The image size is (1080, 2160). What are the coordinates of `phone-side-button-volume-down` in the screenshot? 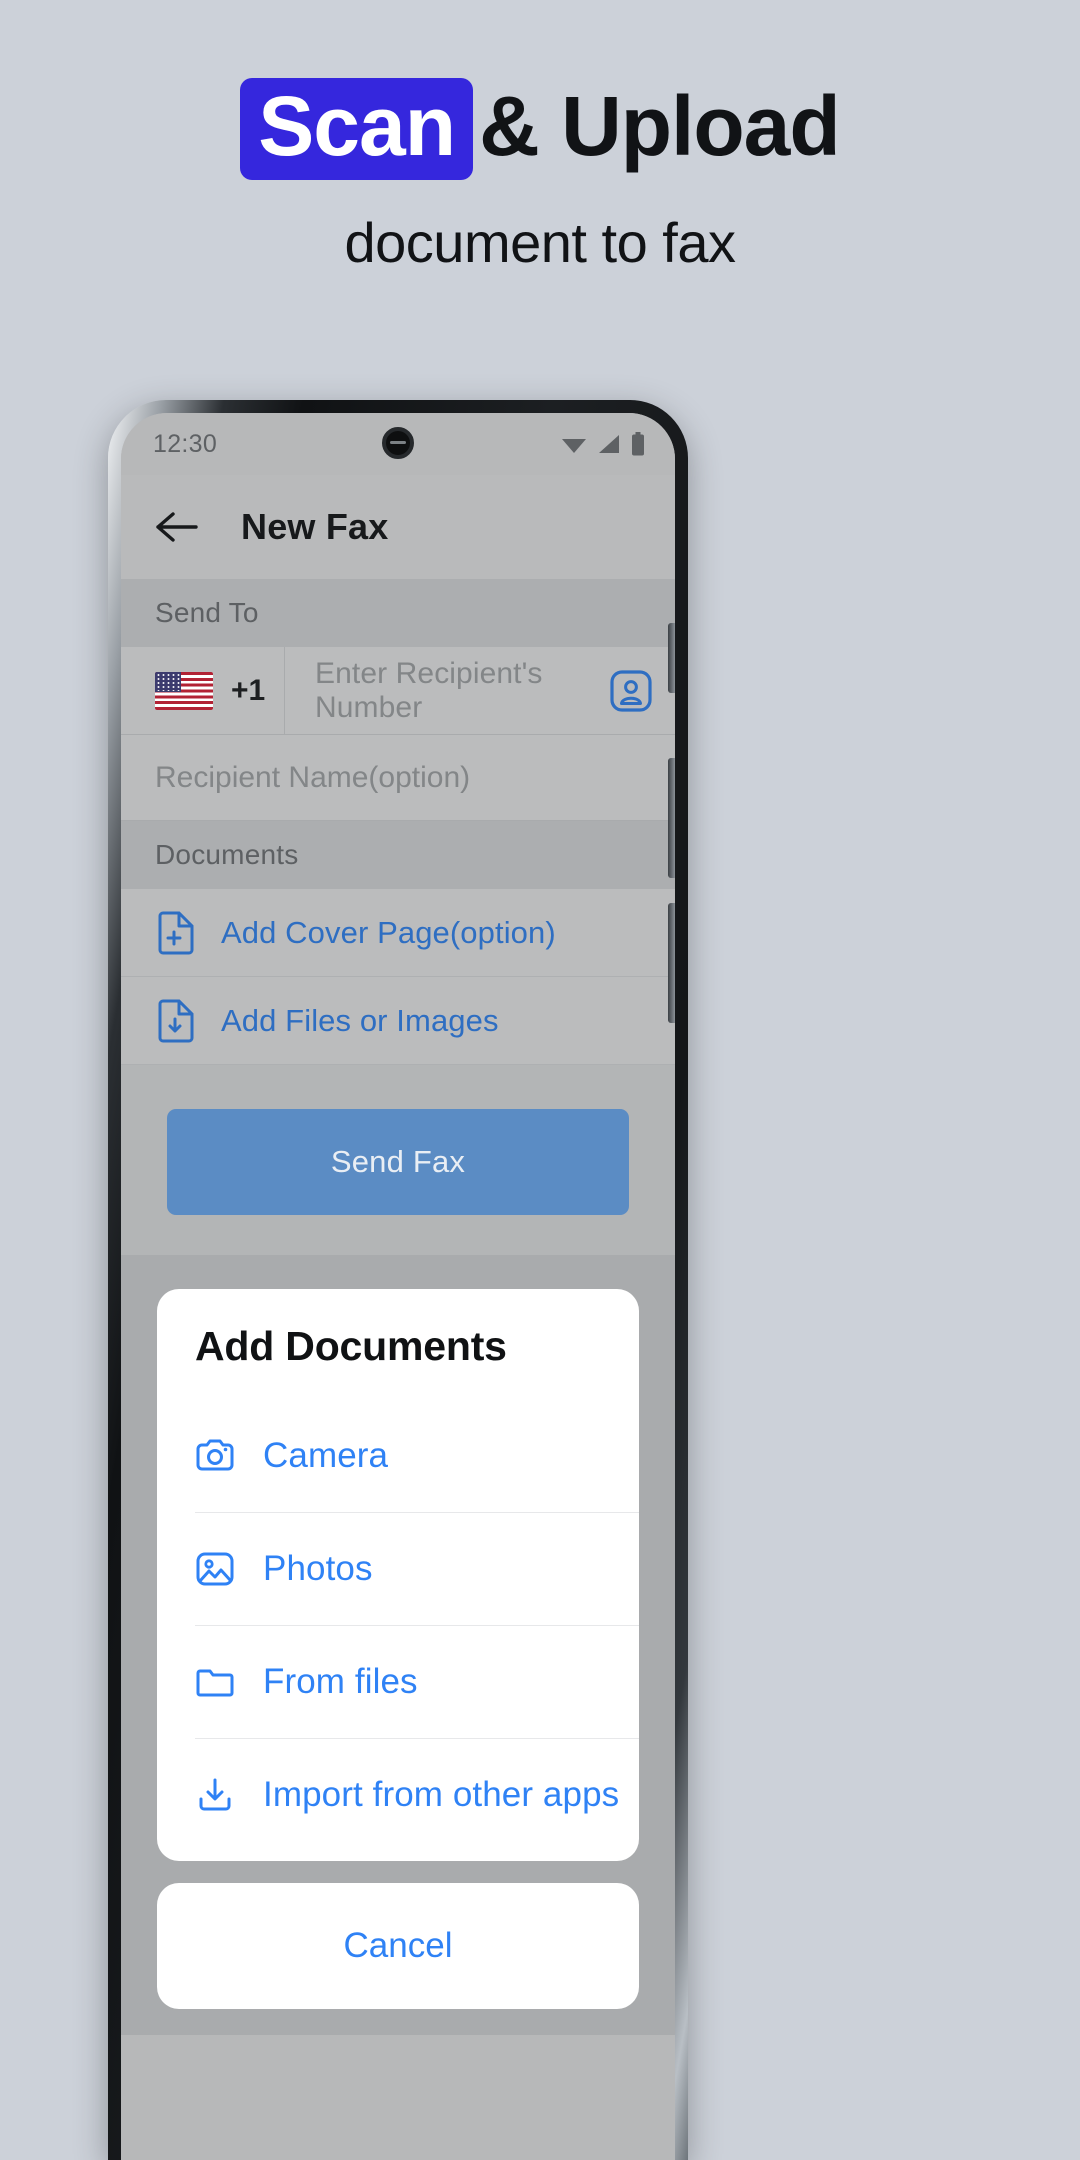 It's located at (671, 963).